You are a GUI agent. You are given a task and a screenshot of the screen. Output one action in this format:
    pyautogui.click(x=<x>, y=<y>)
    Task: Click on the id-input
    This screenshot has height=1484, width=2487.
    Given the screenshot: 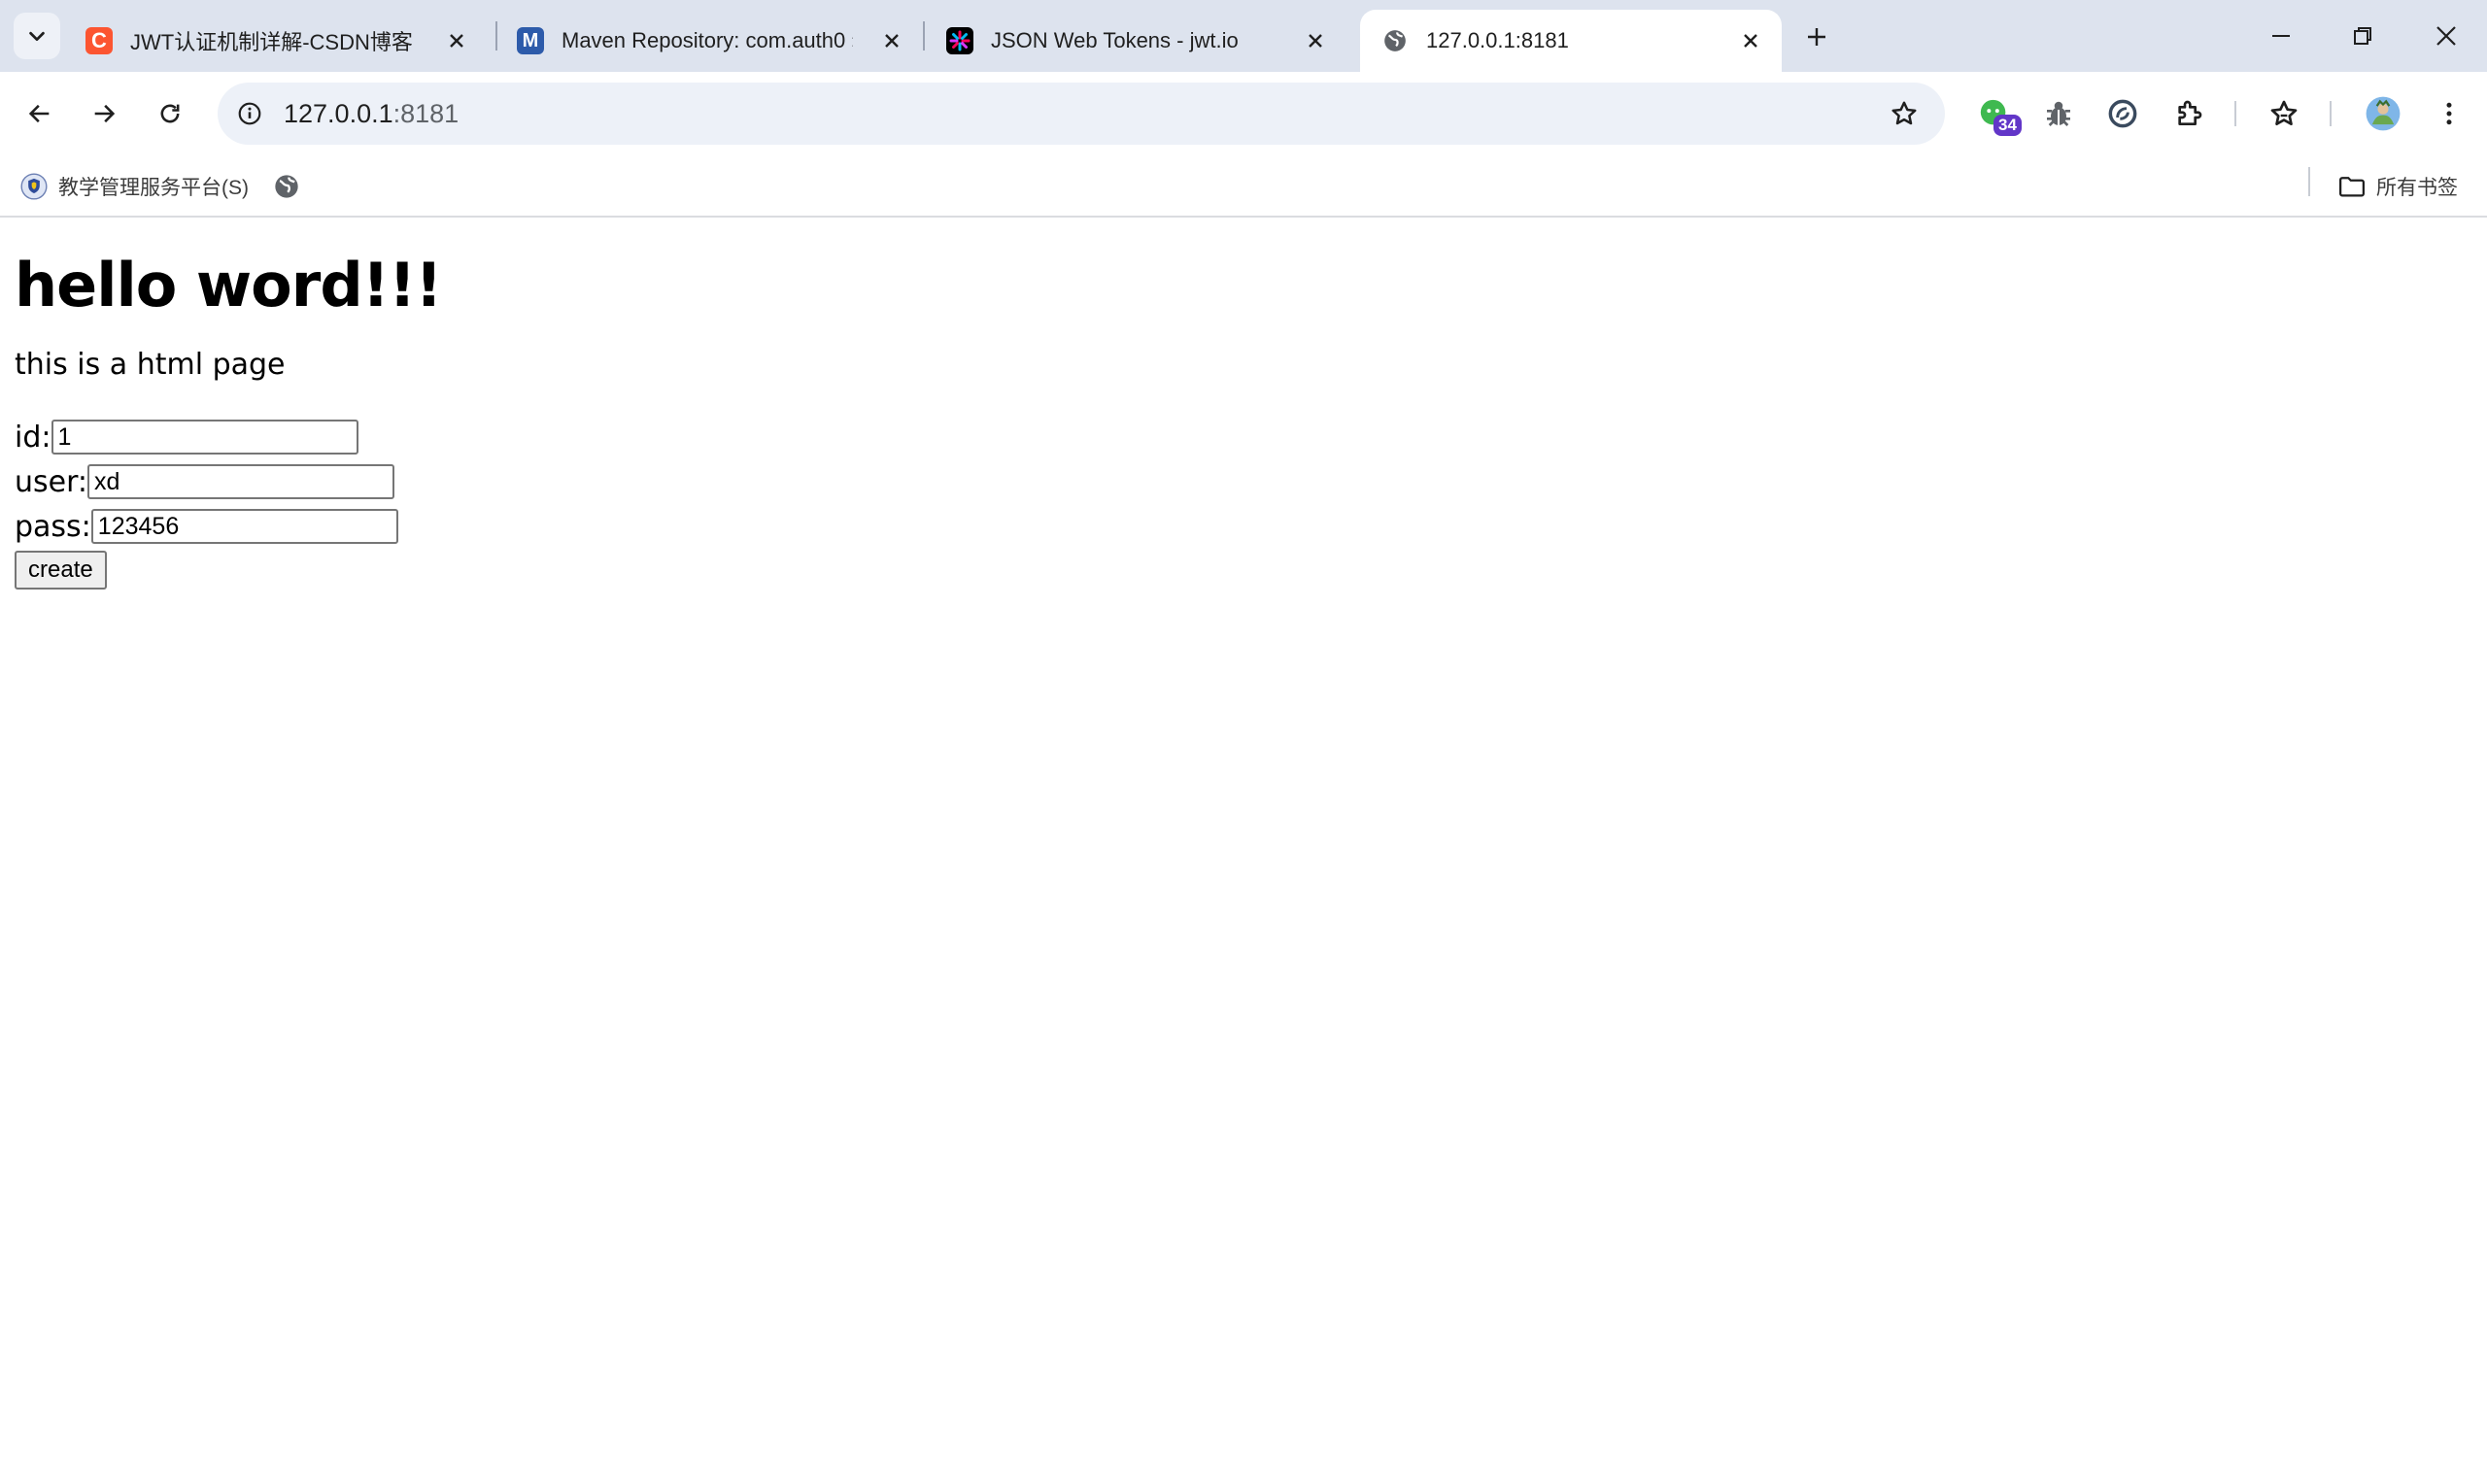 What is the action you would take?
    pyautogui.click(x=204, y=437)
    